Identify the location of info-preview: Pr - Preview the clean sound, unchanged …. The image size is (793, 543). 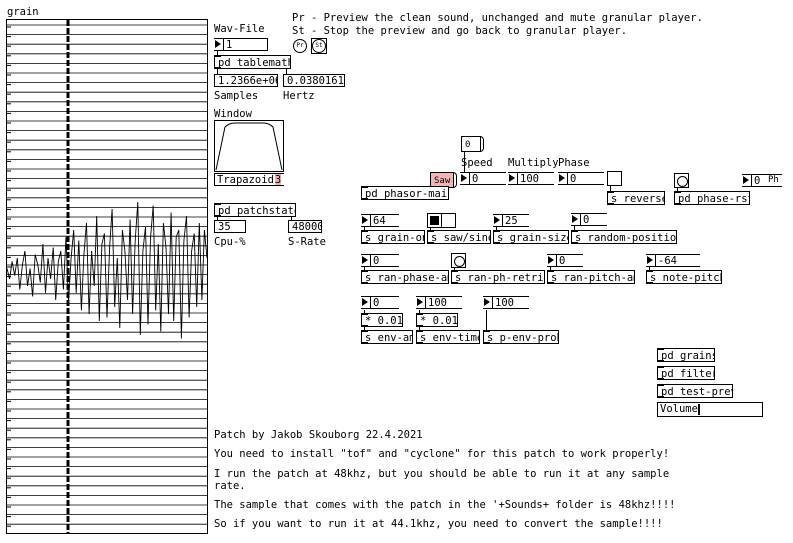
(497, 18).